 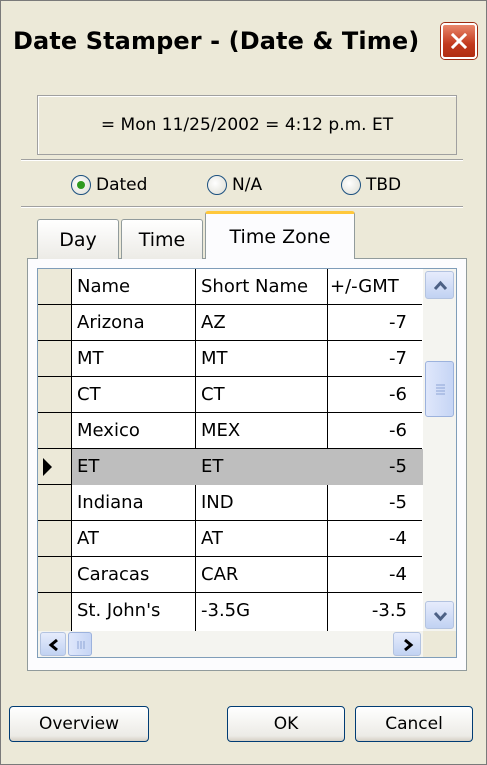 I want to click on table-row: St. John's -3.5G -3.5, so click(x=230, y=612).